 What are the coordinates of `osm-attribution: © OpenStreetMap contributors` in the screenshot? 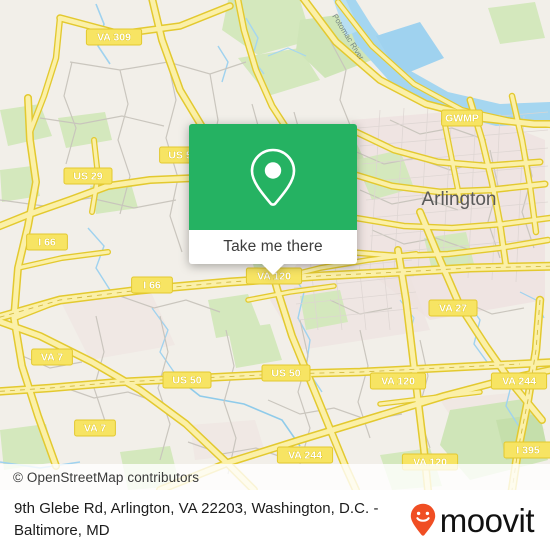 It's located at (275, 477).